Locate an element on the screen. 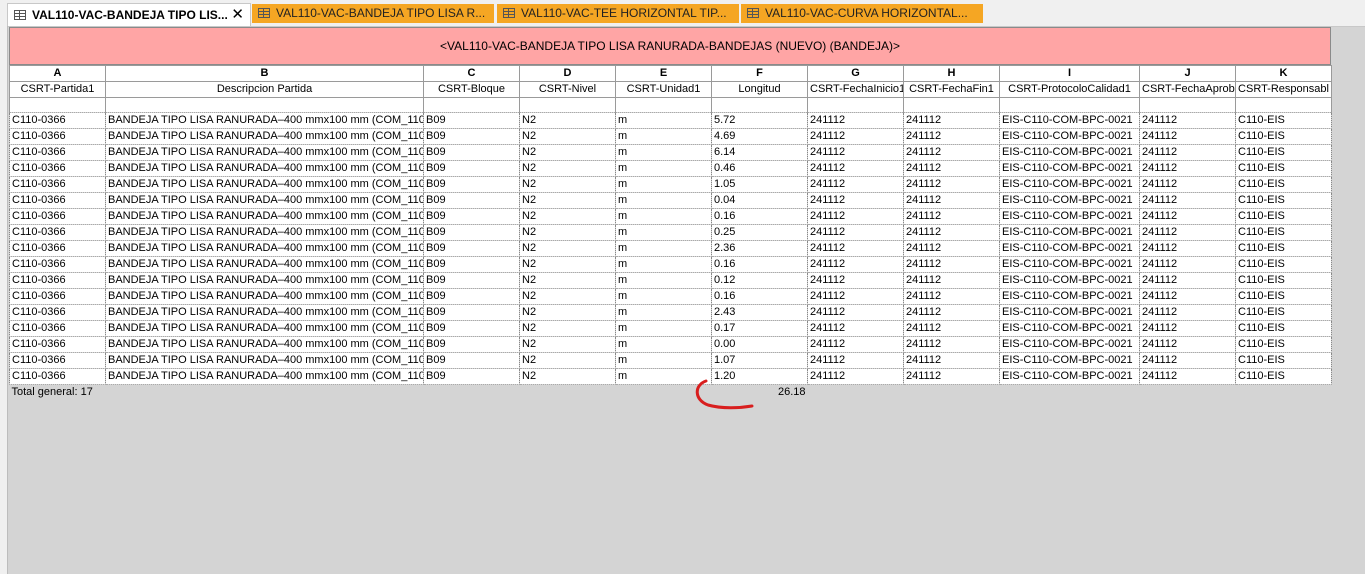  table-cell: 0.12 is located at coordinates (759, 280).